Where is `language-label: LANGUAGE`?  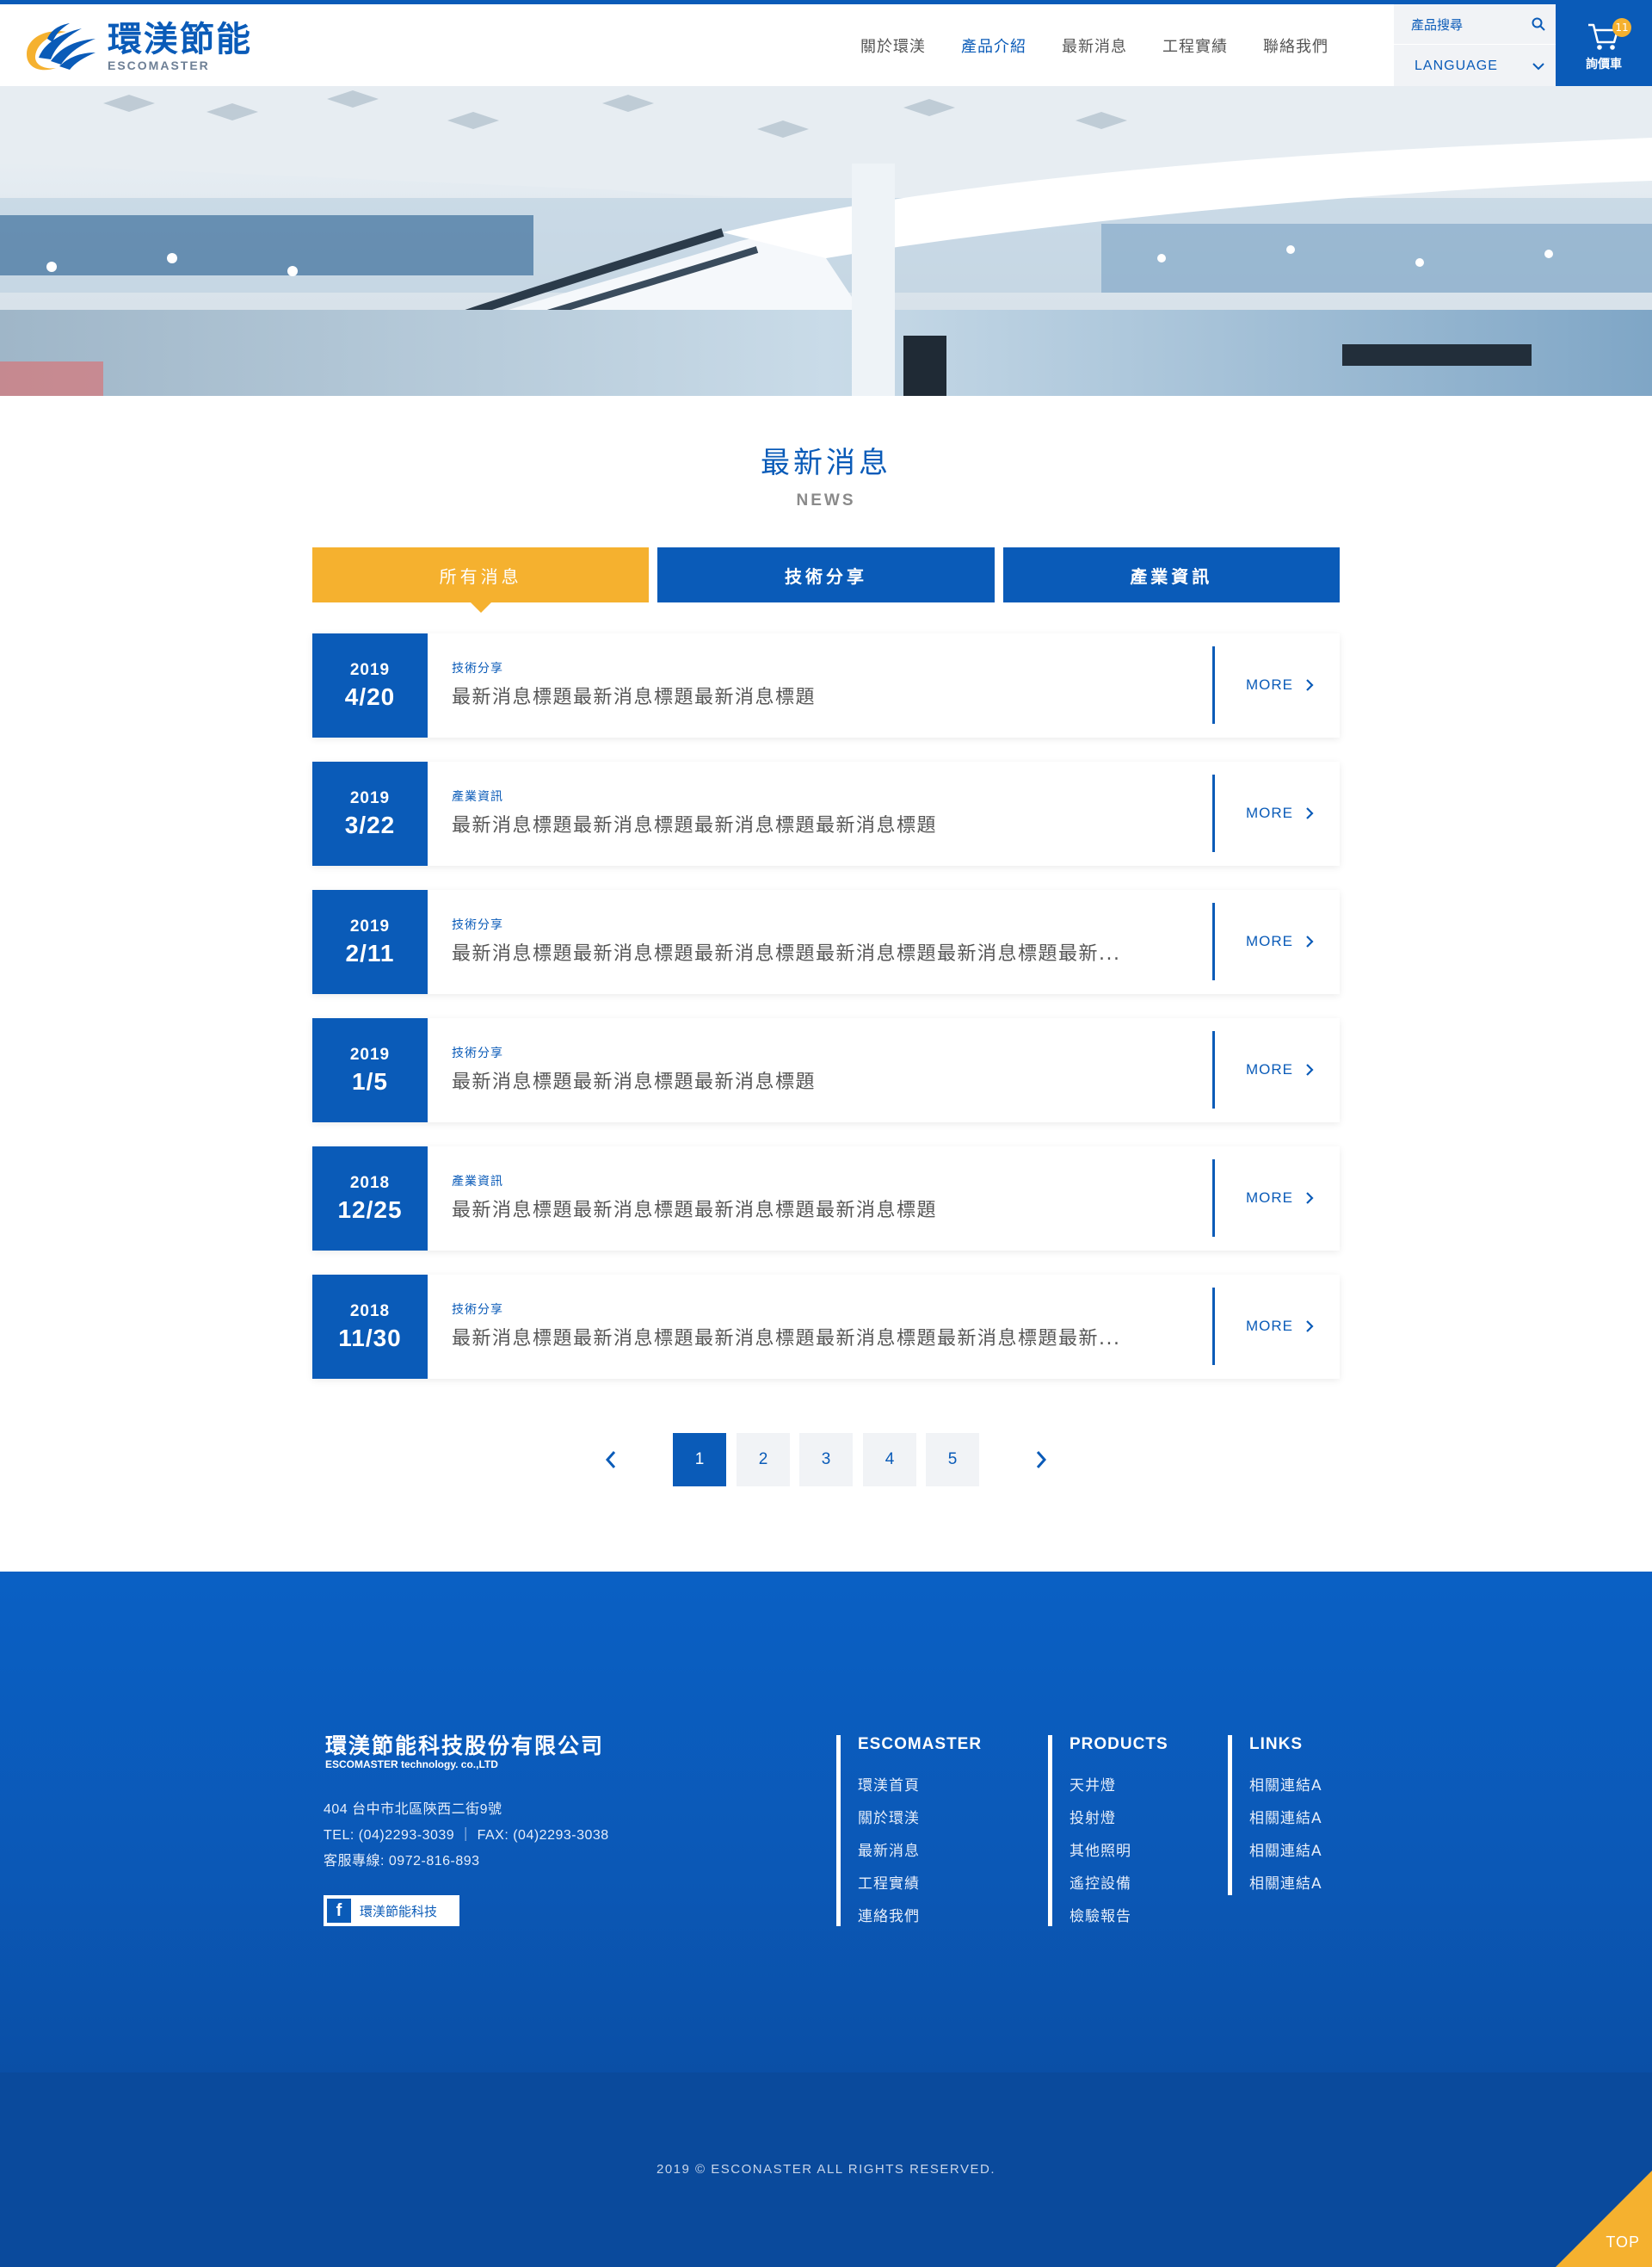 language-label: LANGUAGE is located at coordinates (1456, 65).